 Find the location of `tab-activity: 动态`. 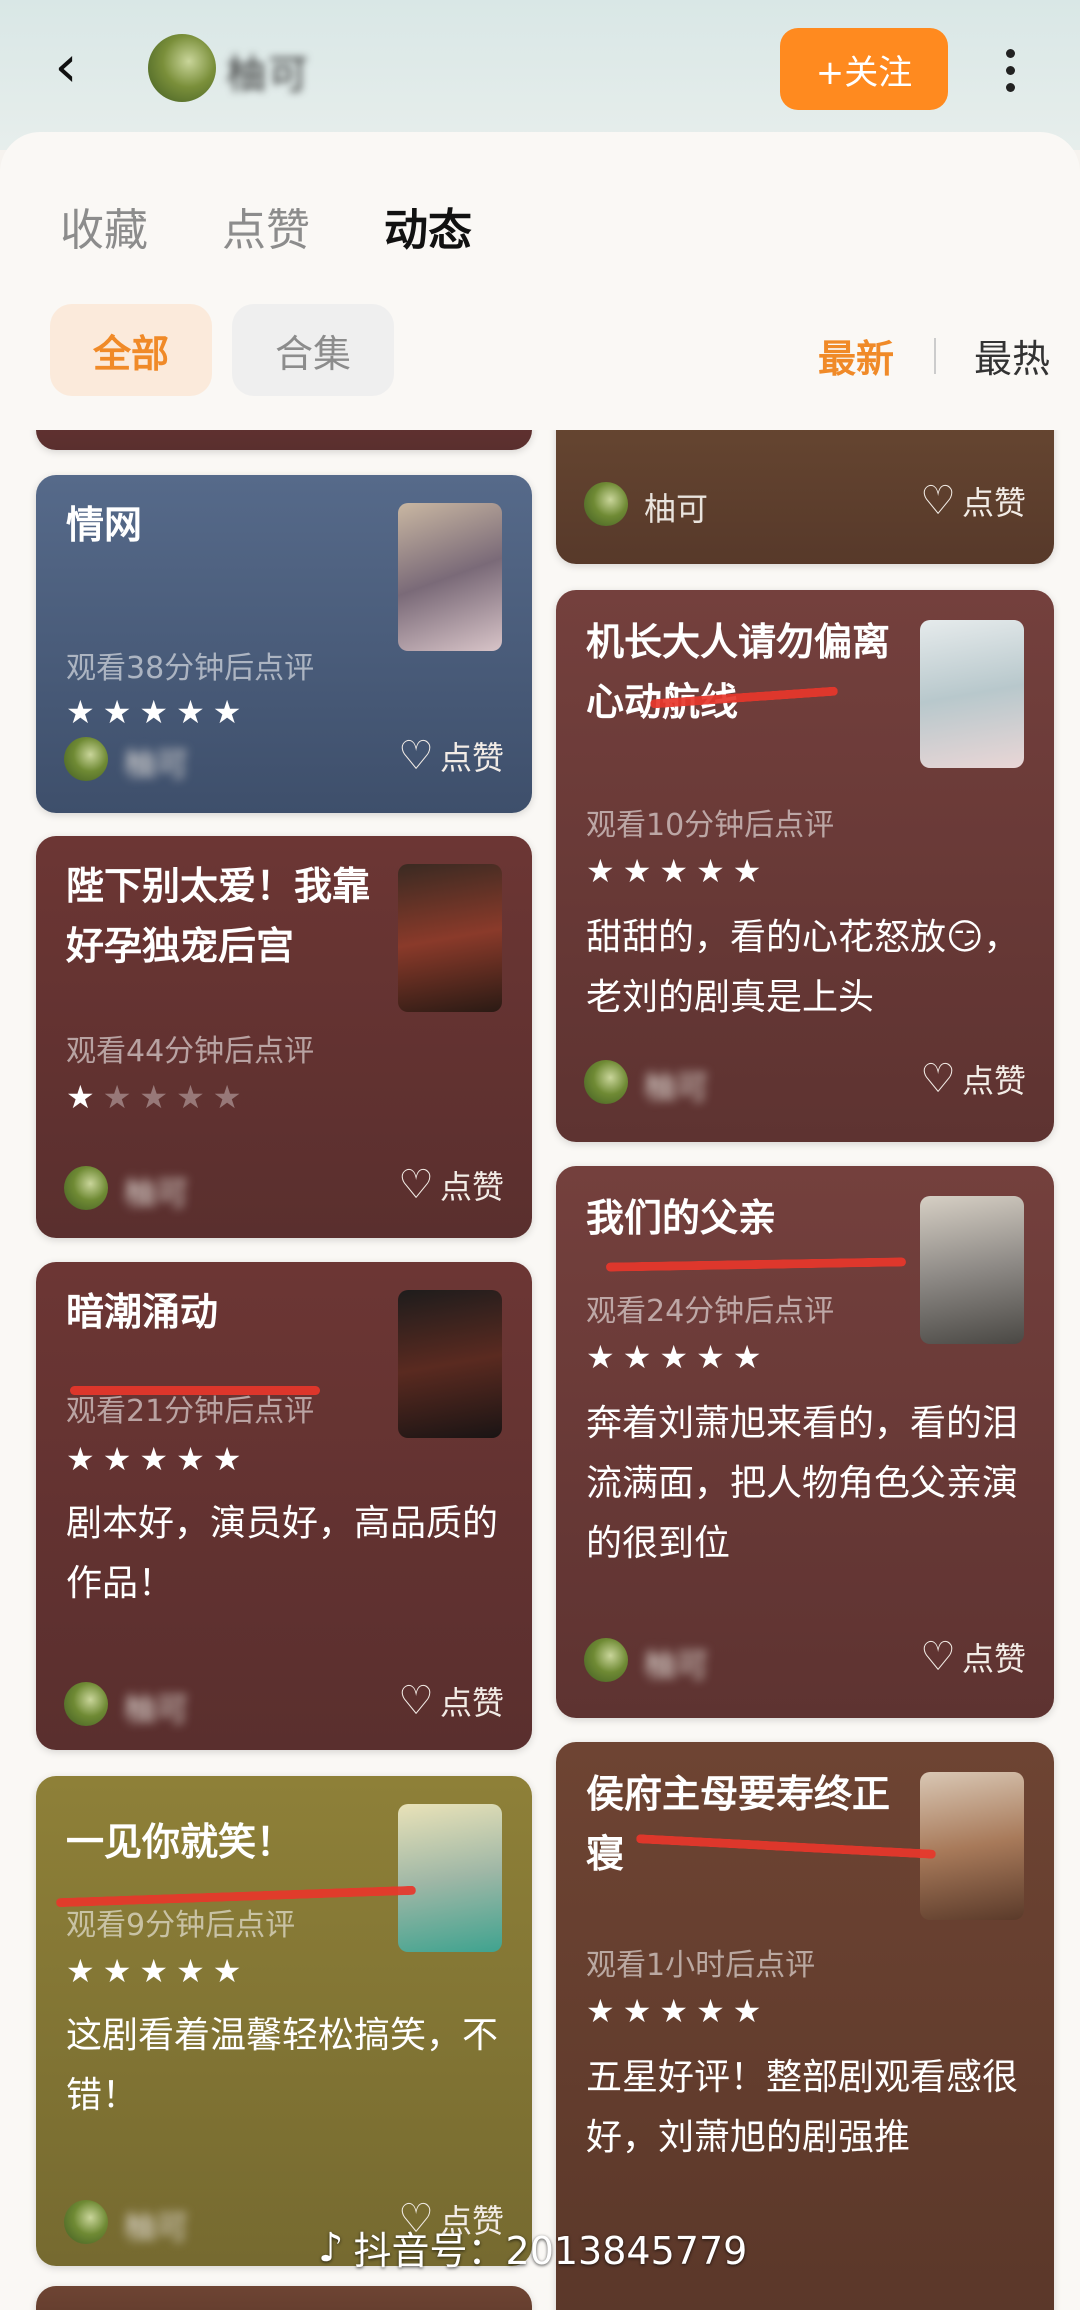

tab-activity: 动态 is located at coordinates (428, 226).